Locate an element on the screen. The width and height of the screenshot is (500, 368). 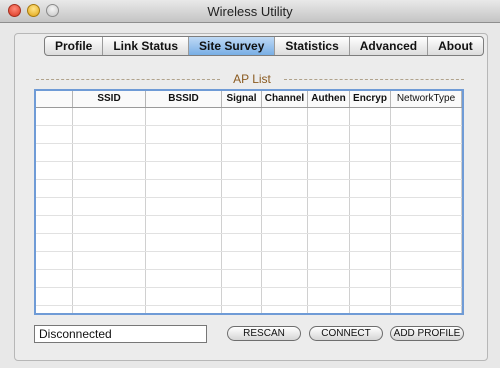
tab-link-status: Link Status is located at coordinates (146, 46).